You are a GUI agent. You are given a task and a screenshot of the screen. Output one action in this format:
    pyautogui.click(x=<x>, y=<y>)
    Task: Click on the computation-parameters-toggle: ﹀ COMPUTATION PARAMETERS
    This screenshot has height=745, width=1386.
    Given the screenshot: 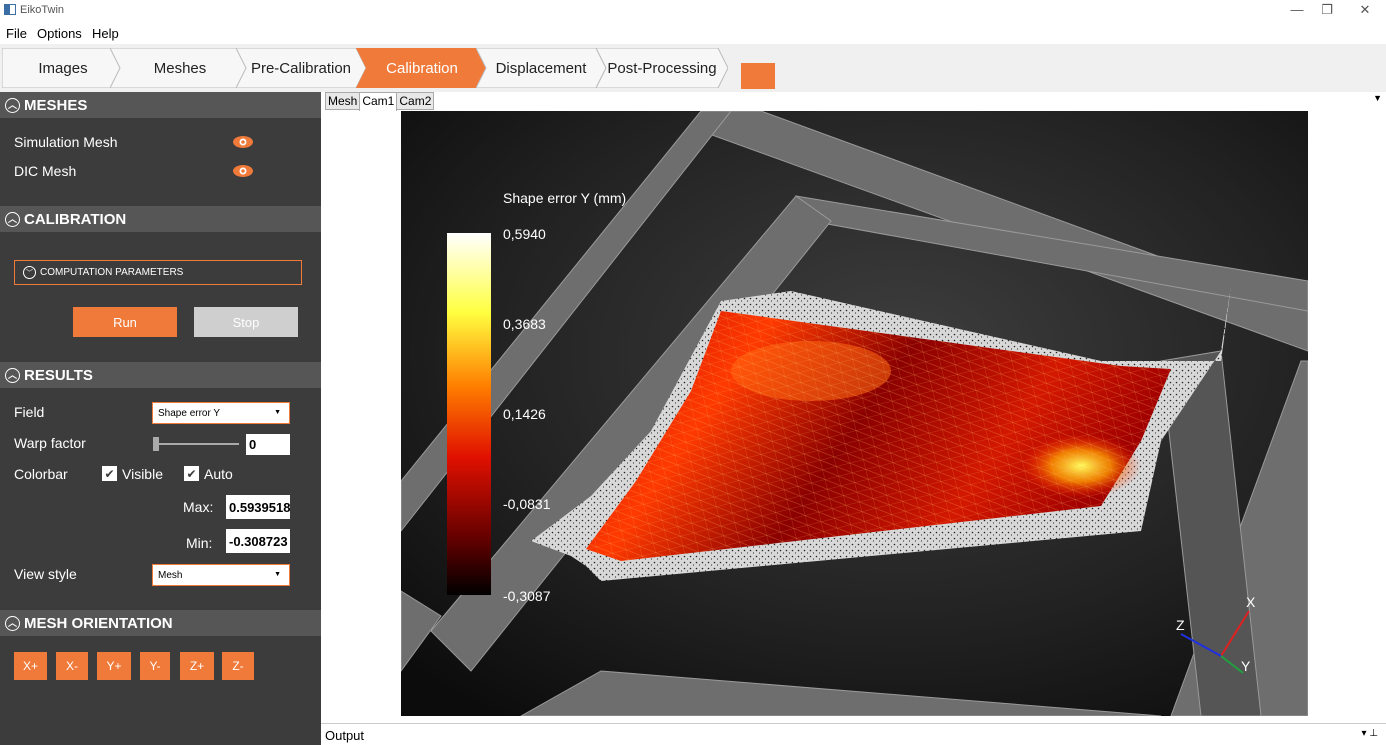 What is the action you would take?
    pyautogui.click(x=158, y=272)
    